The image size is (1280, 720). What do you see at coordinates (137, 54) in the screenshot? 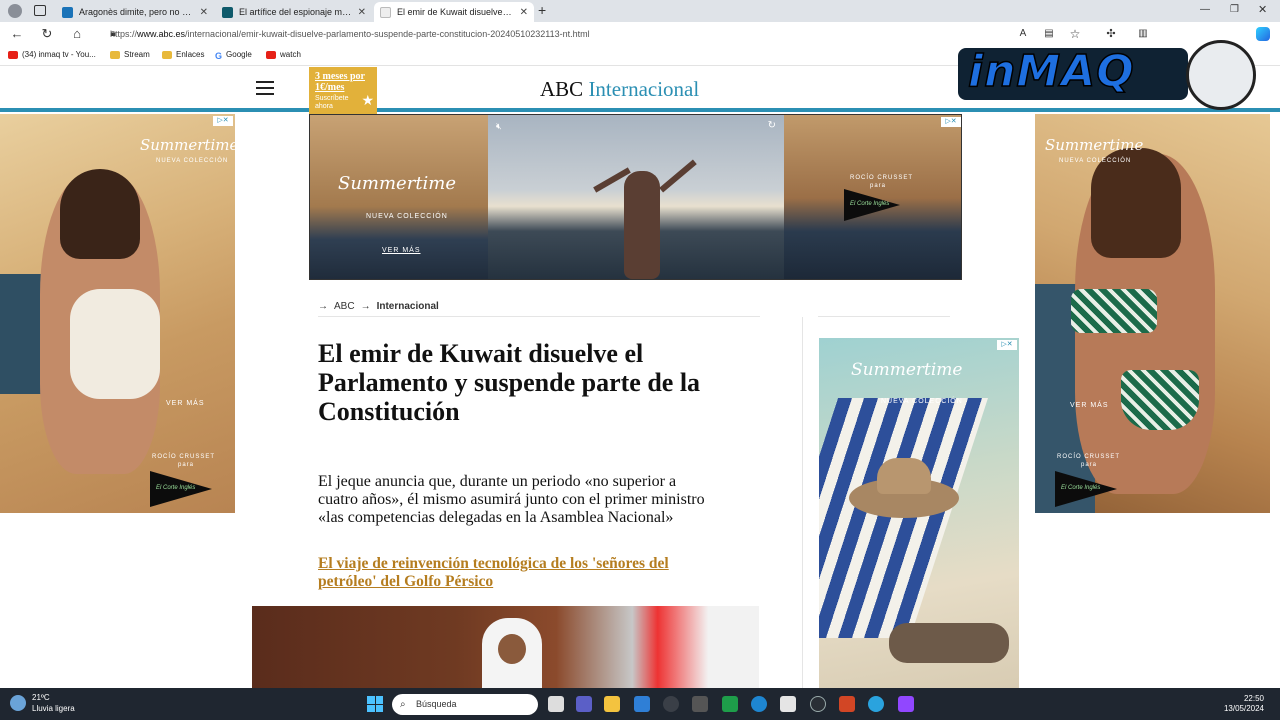
I see `bookmark-label: Stream` at bounding box center [137, 54].